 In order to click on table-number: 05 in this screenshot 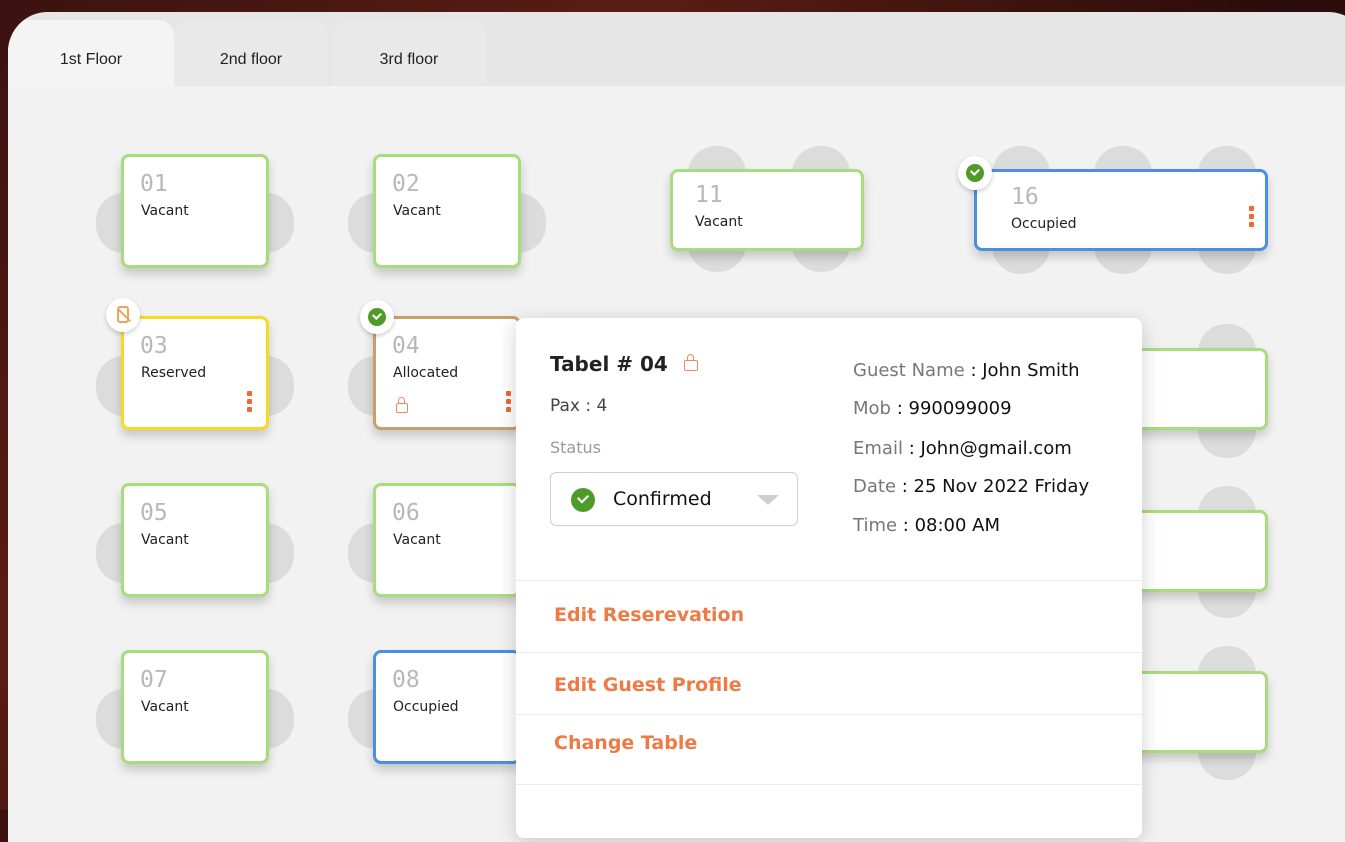, I will do `click(154, 513)`.